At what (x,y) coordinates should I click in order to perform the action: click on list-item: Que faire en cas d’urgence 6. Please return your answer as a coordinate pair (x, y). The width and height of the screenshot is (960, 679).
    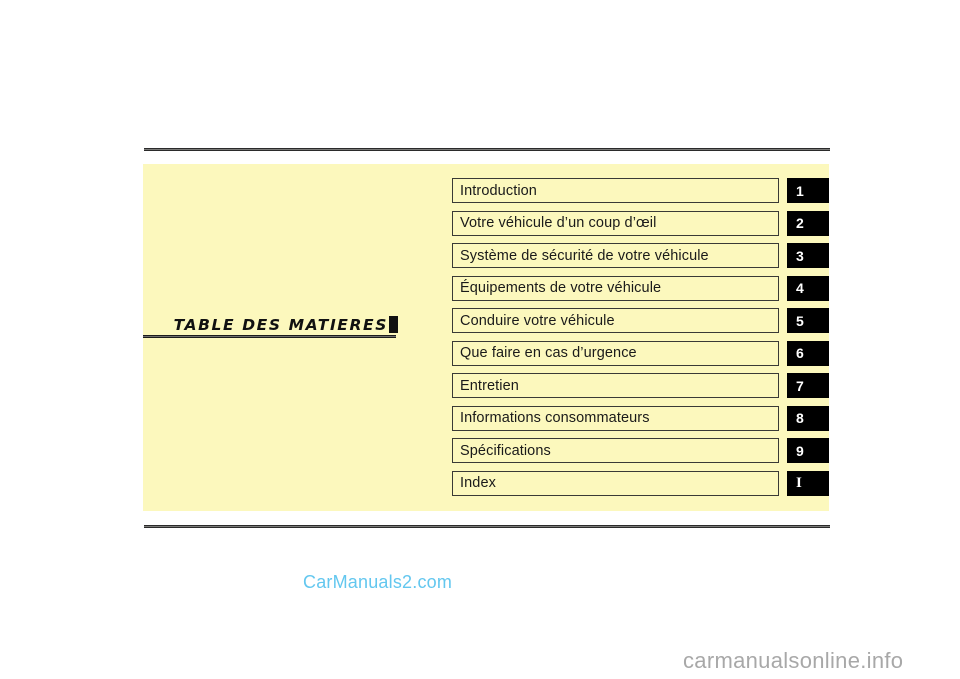
    Looking at the image, I should click on (640, 353).